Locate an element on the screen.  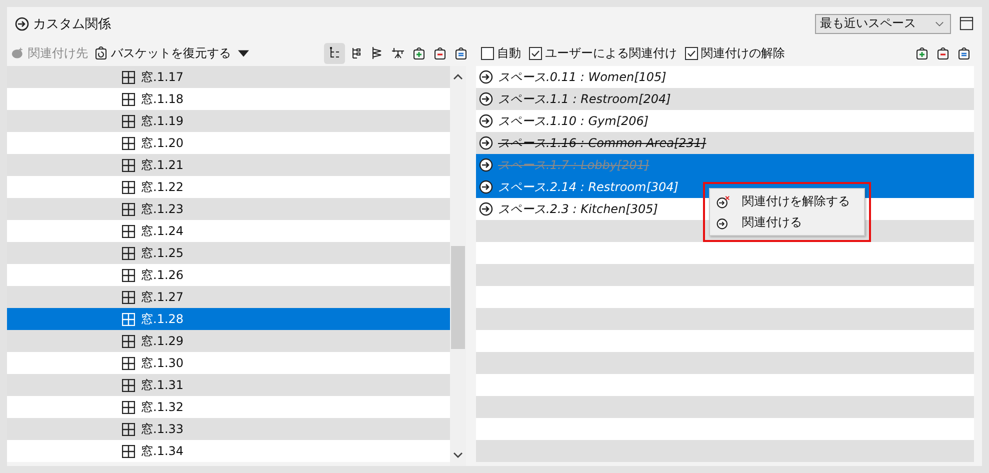
panel-title: カスタム関係 is located at coordinates (72, 24).